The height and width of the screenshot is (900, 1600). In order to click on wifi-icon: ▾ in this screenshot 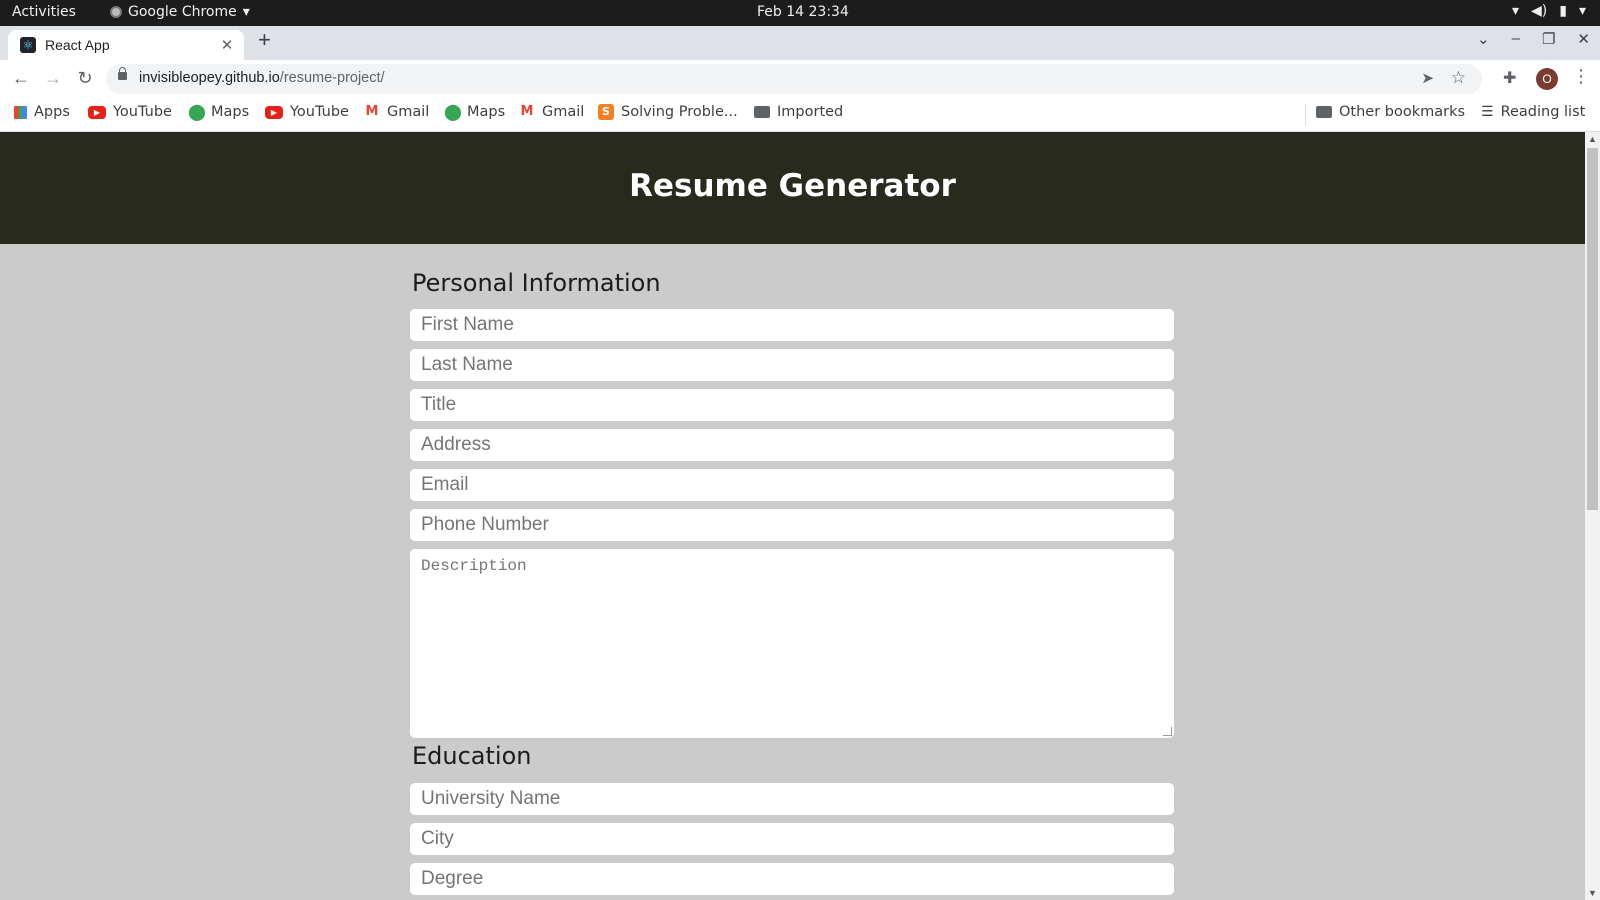, I will do `click(1515, 11)`.